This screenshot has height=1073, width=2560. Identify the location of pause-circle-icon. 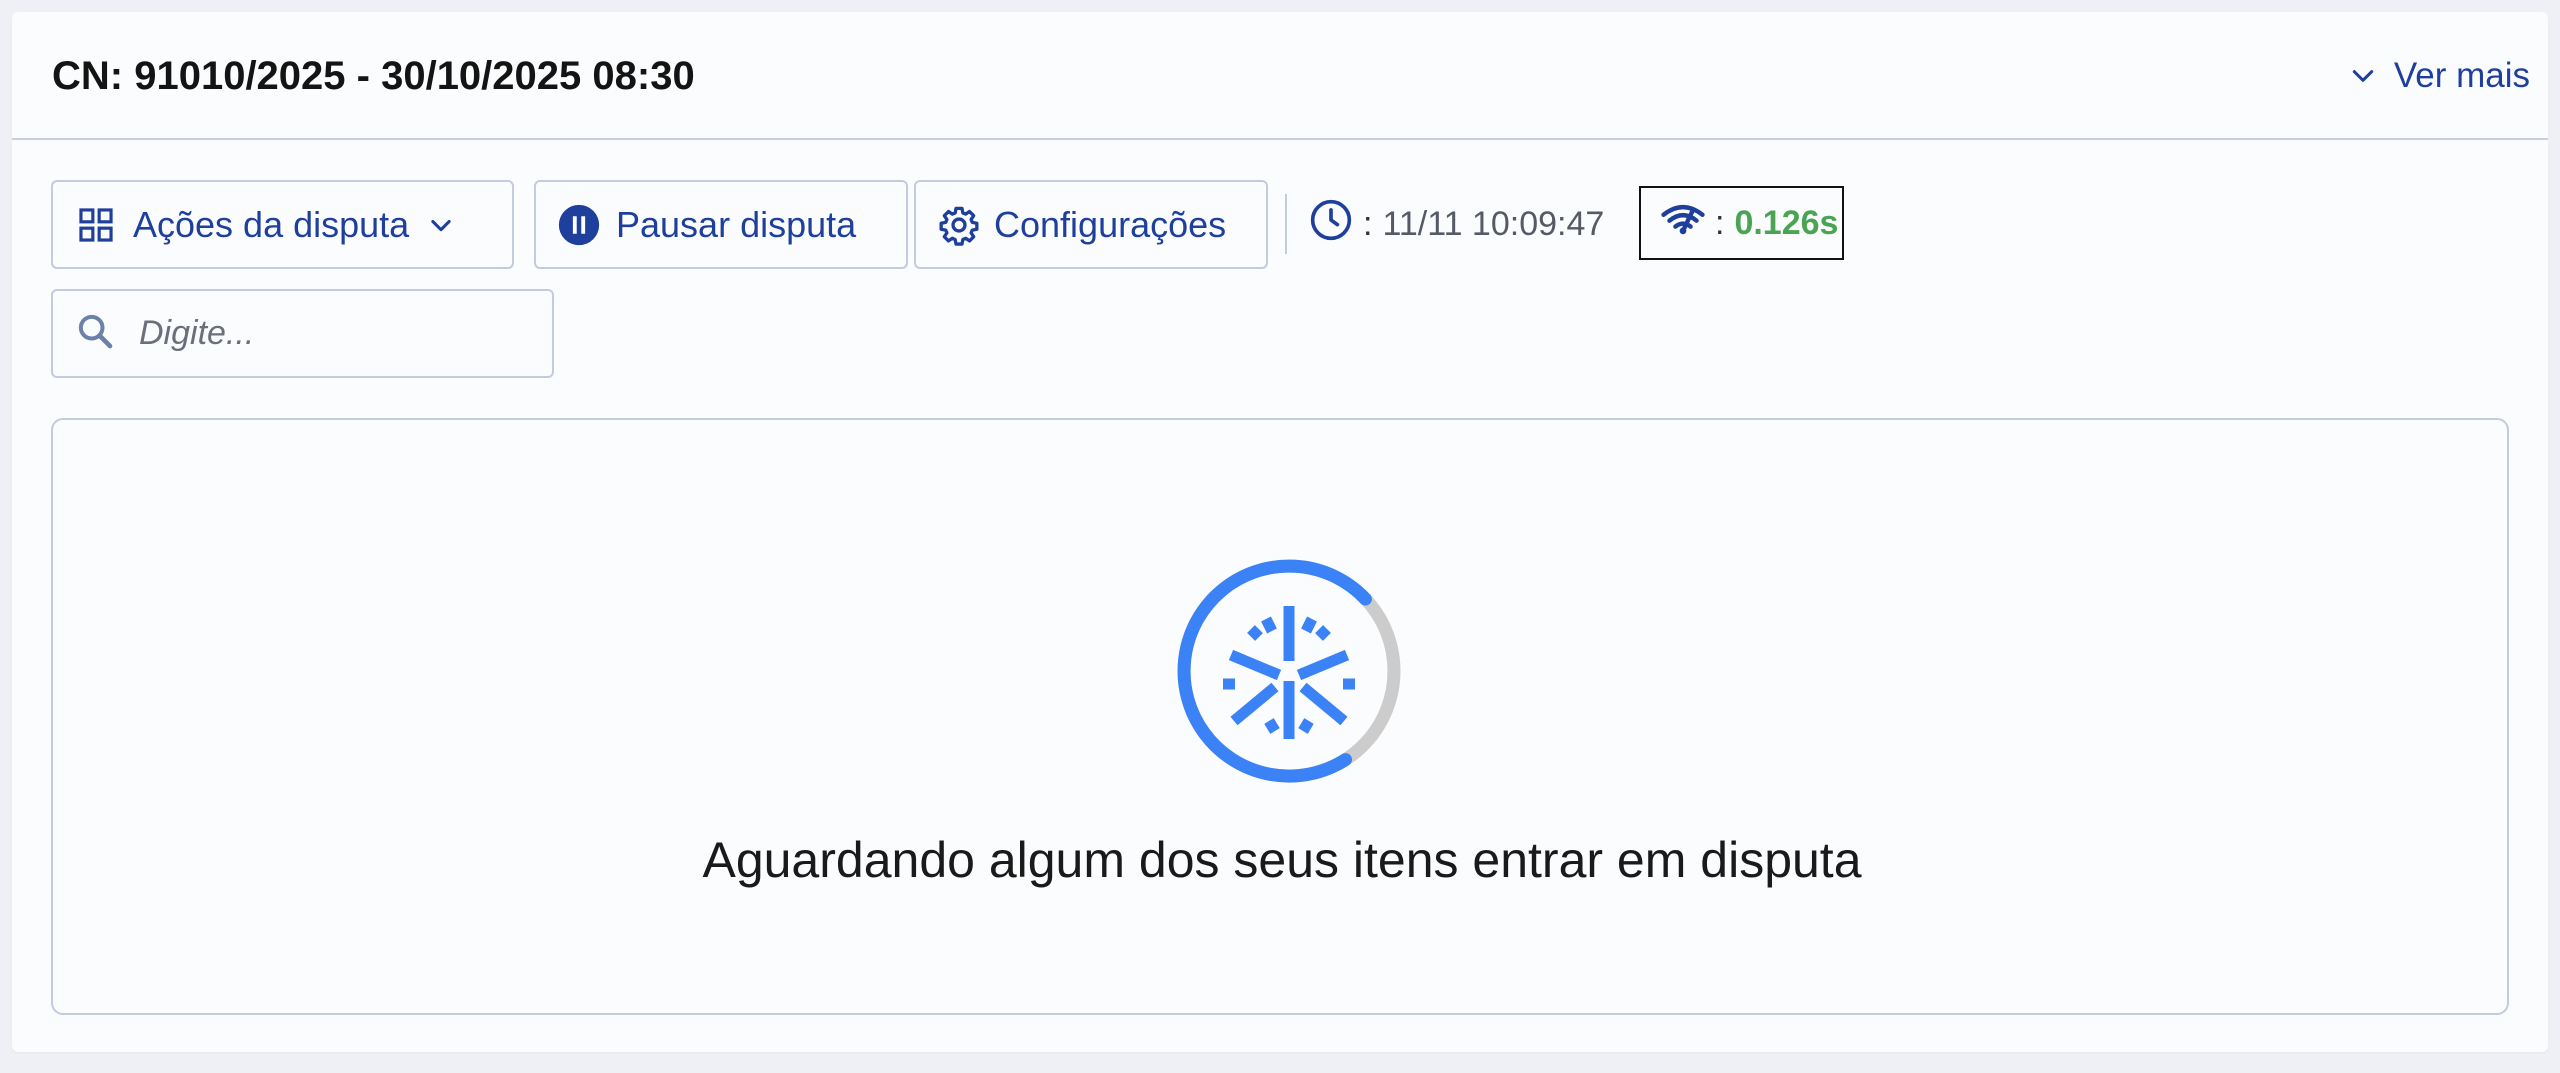
(579, 225).